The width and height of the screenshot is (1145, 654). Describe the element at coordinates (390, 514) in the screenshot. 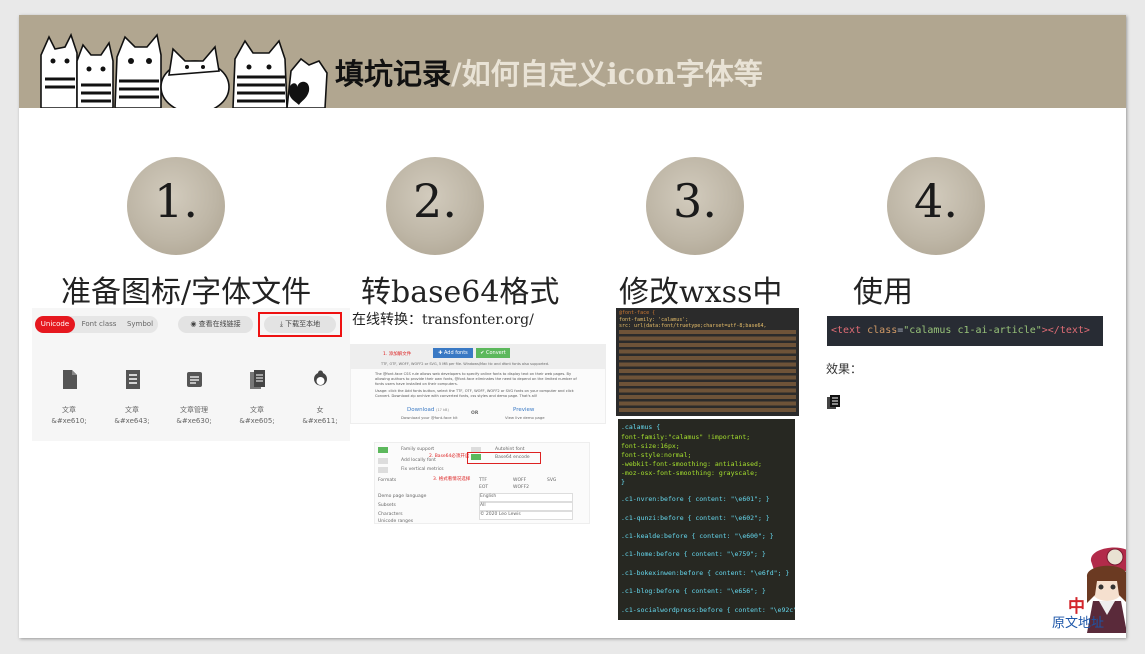

I see `setting-characters: Characters` at that location.